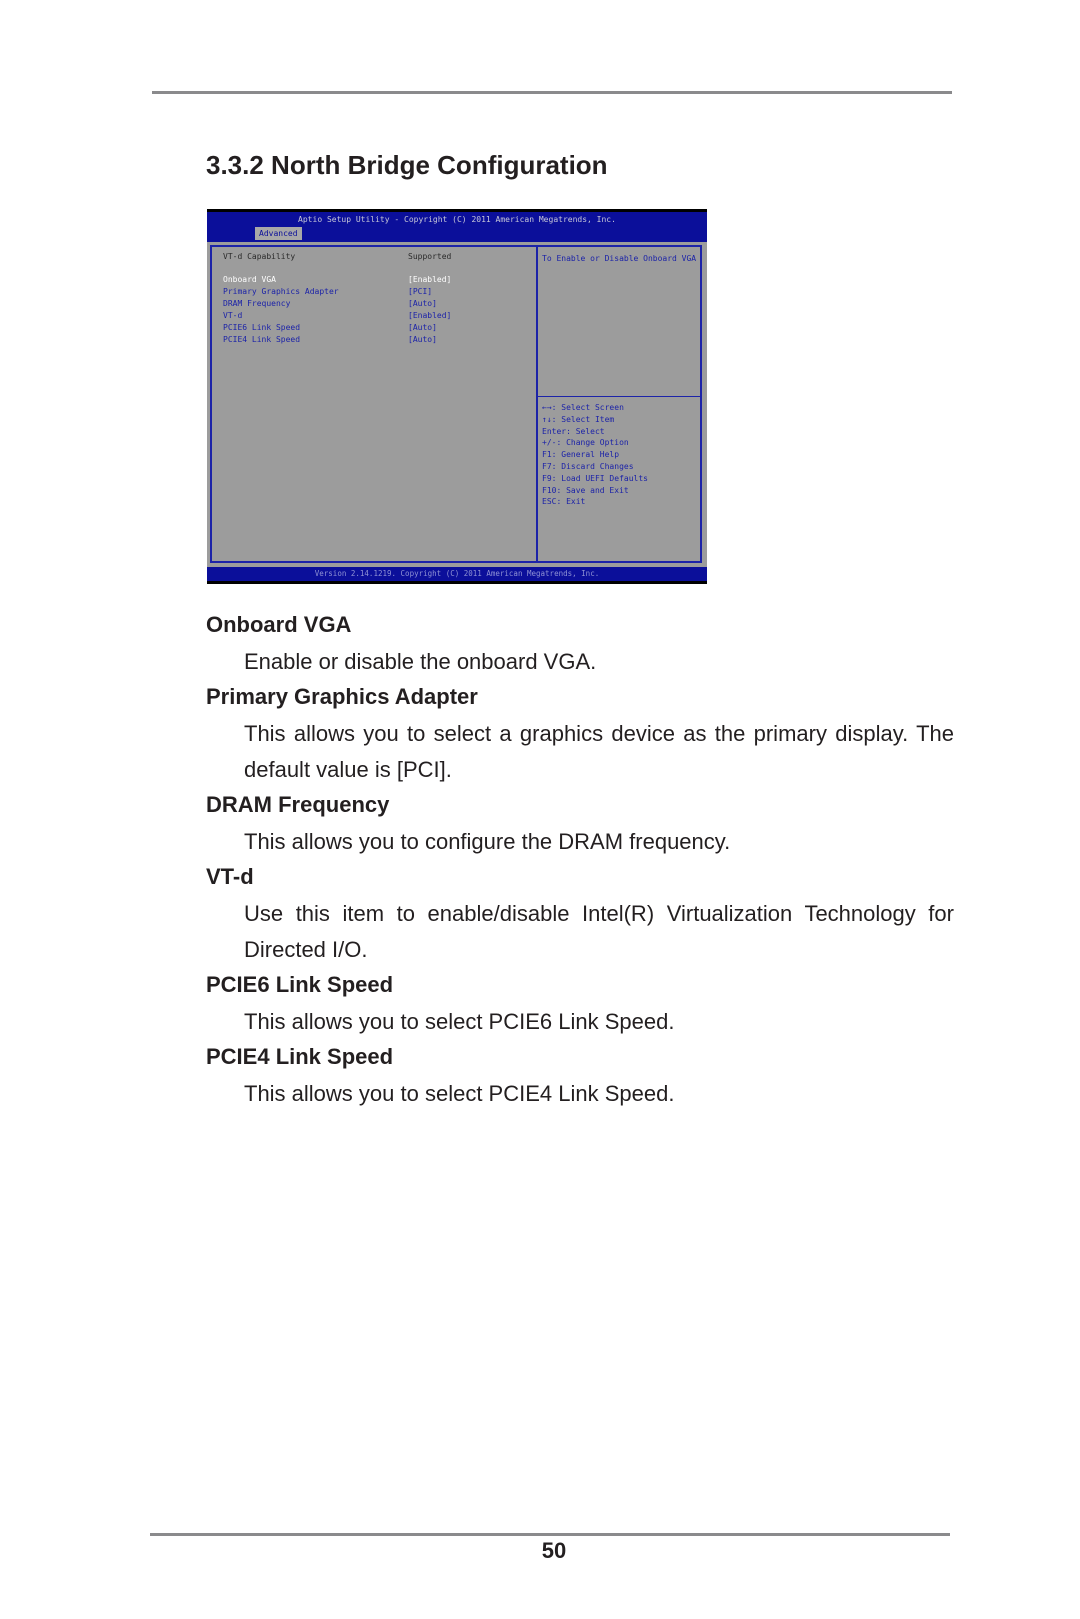 The height and width of the screenshot is (1619, 1080). Describe the element at coordinates (573, 431) in the screenshot. I see `key-enter-select: Enter: Select` at that location.